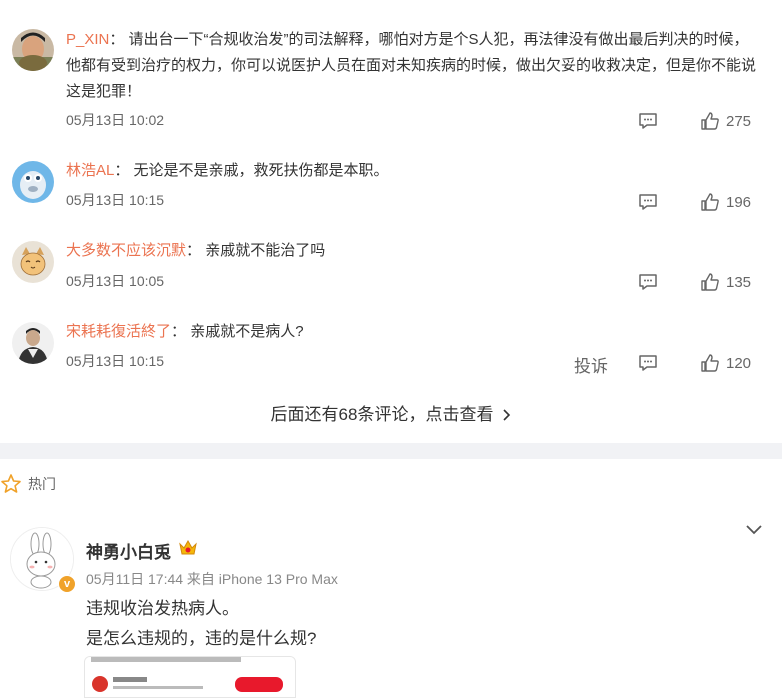 The image size is (782, 698). What do you see at coordinates (162, 608) in the screenshot?
I see `post-text-line-1: 违规收治发热病人。` at bounding box center [162, 608].